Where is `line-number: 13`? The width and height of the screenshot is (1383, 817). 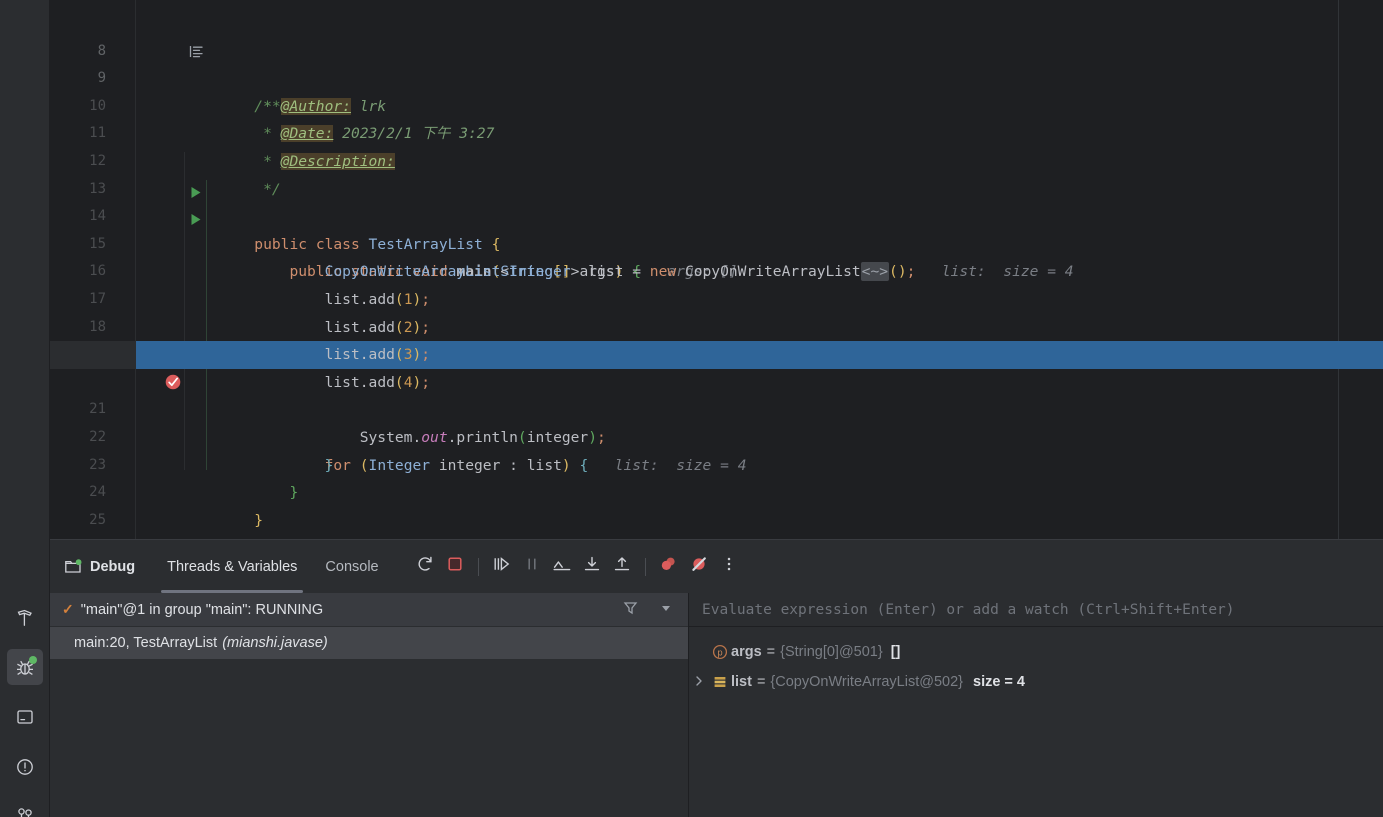 line-number: 13 is located at coordinates (97, 188).